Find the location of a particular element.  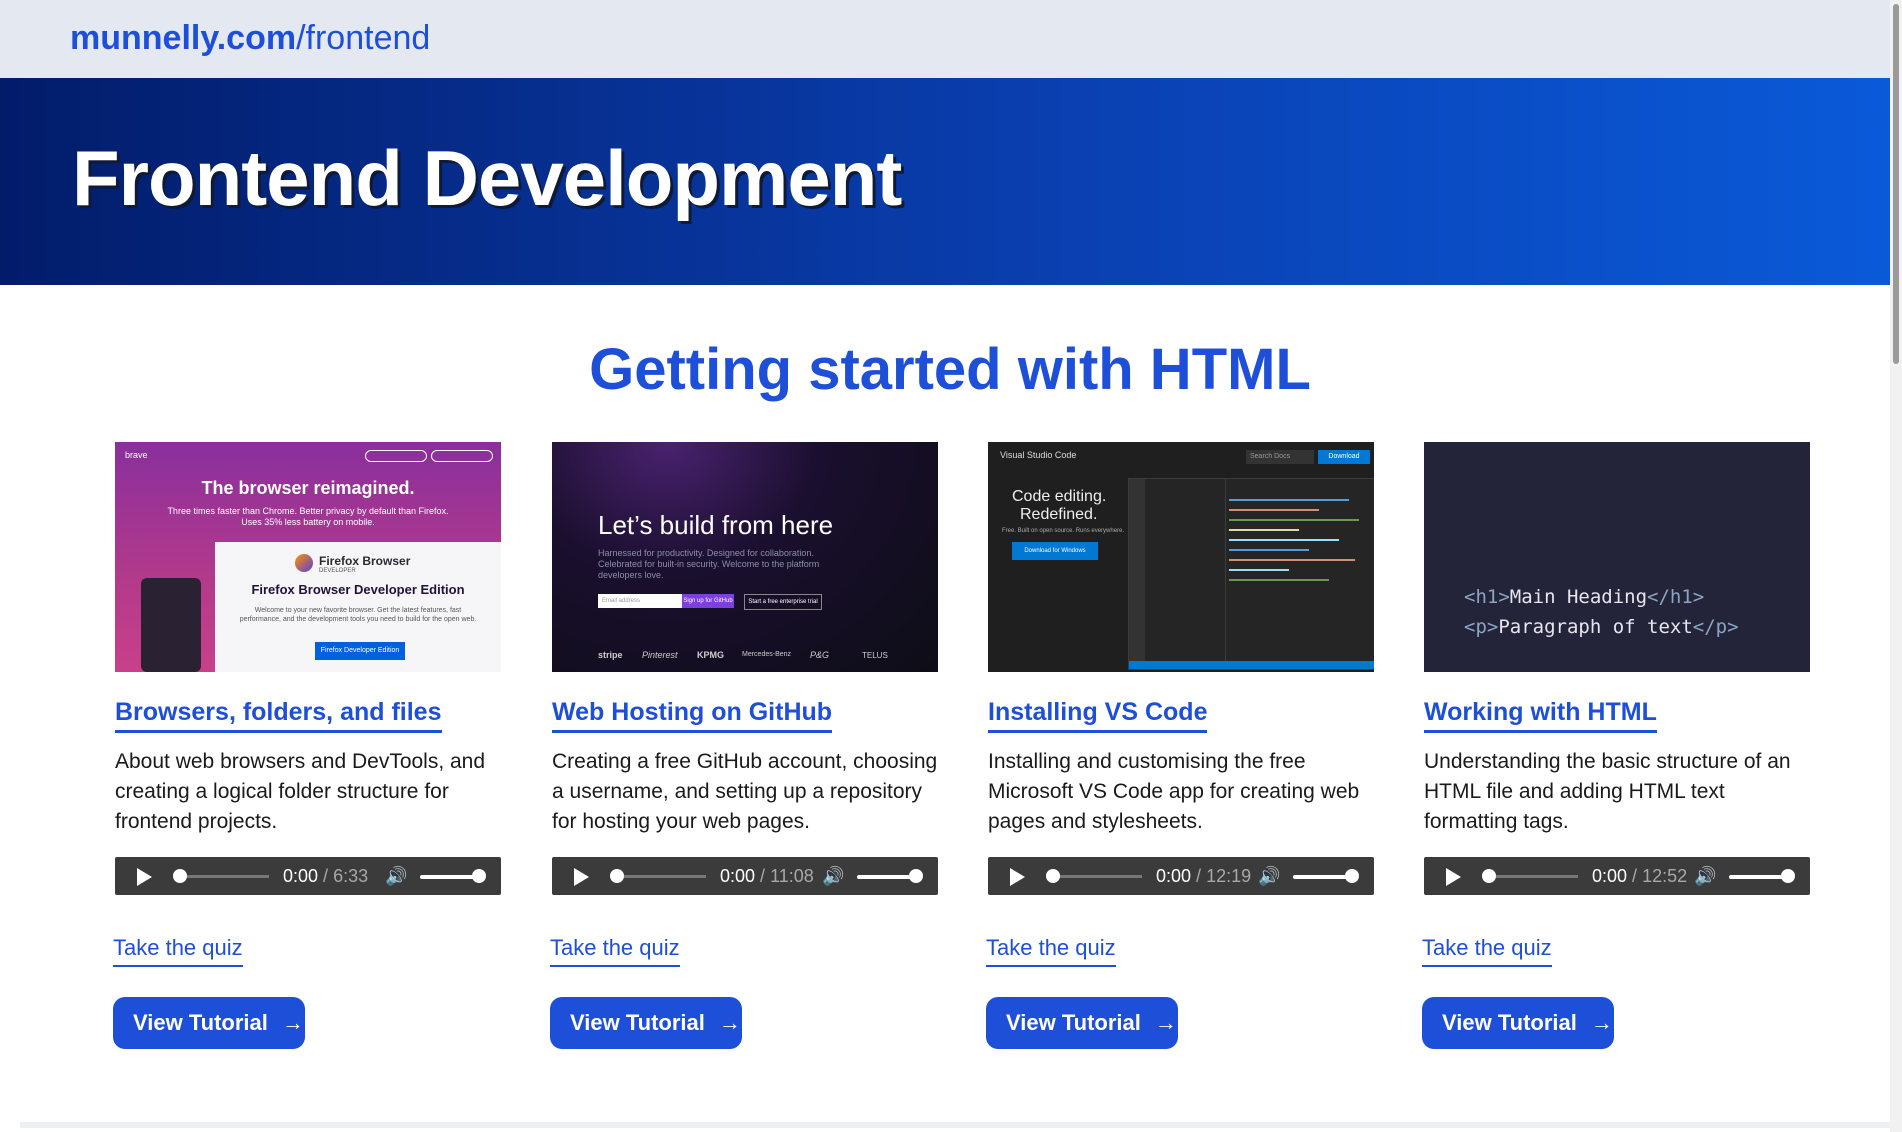

thumb-status-bar is located at coordinates (1251, 665).